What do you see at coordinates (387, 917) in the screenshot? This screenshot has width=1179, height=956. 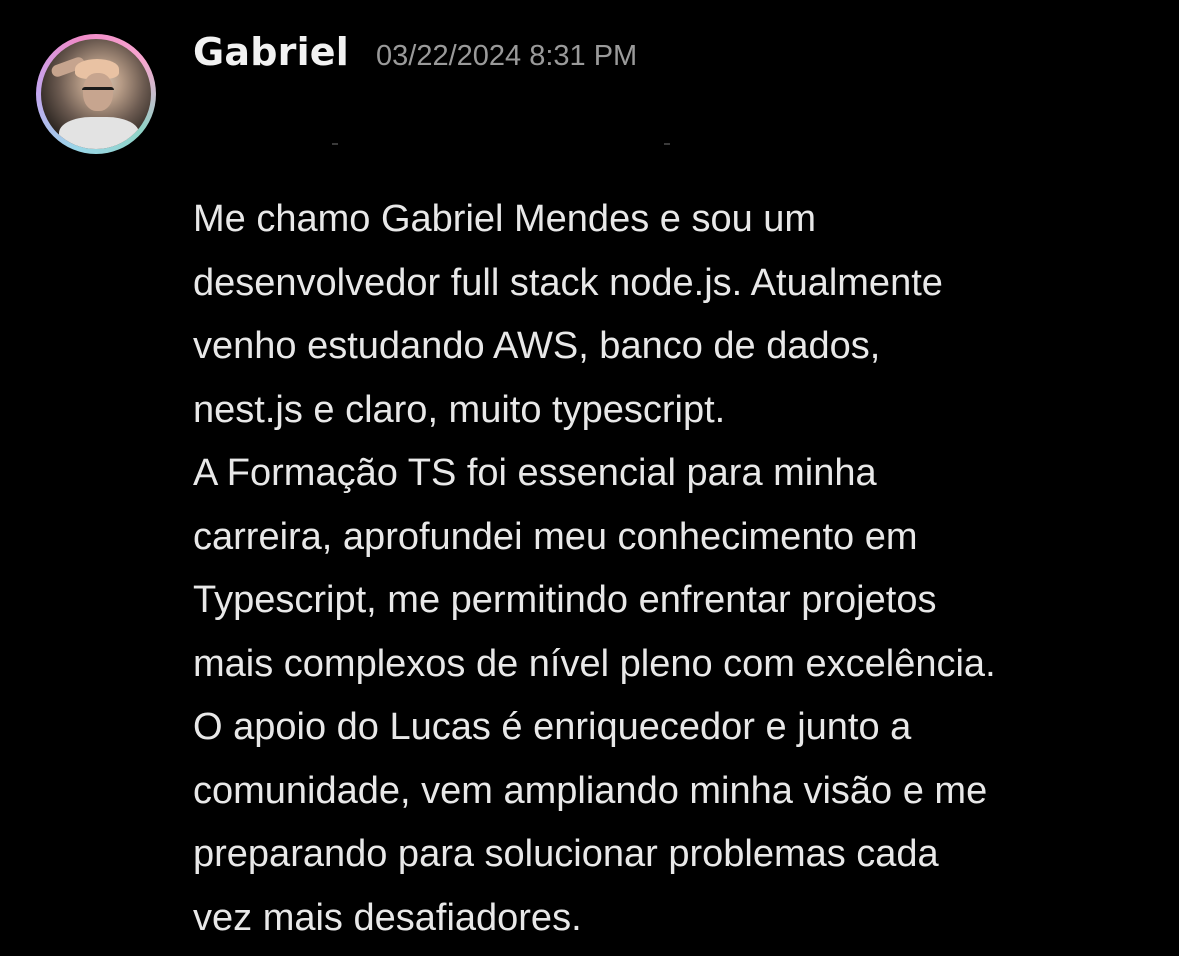 I see `message-line: vez mais desafiadores.` at bounding box center [387, 917].